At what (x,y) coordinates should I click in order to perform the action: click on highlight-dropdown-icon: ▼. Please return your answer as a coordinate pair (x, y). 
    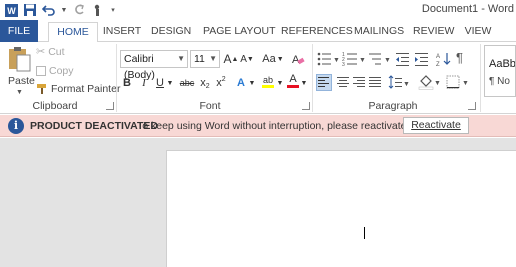
    Looking at the image, I should click on (280, 83).